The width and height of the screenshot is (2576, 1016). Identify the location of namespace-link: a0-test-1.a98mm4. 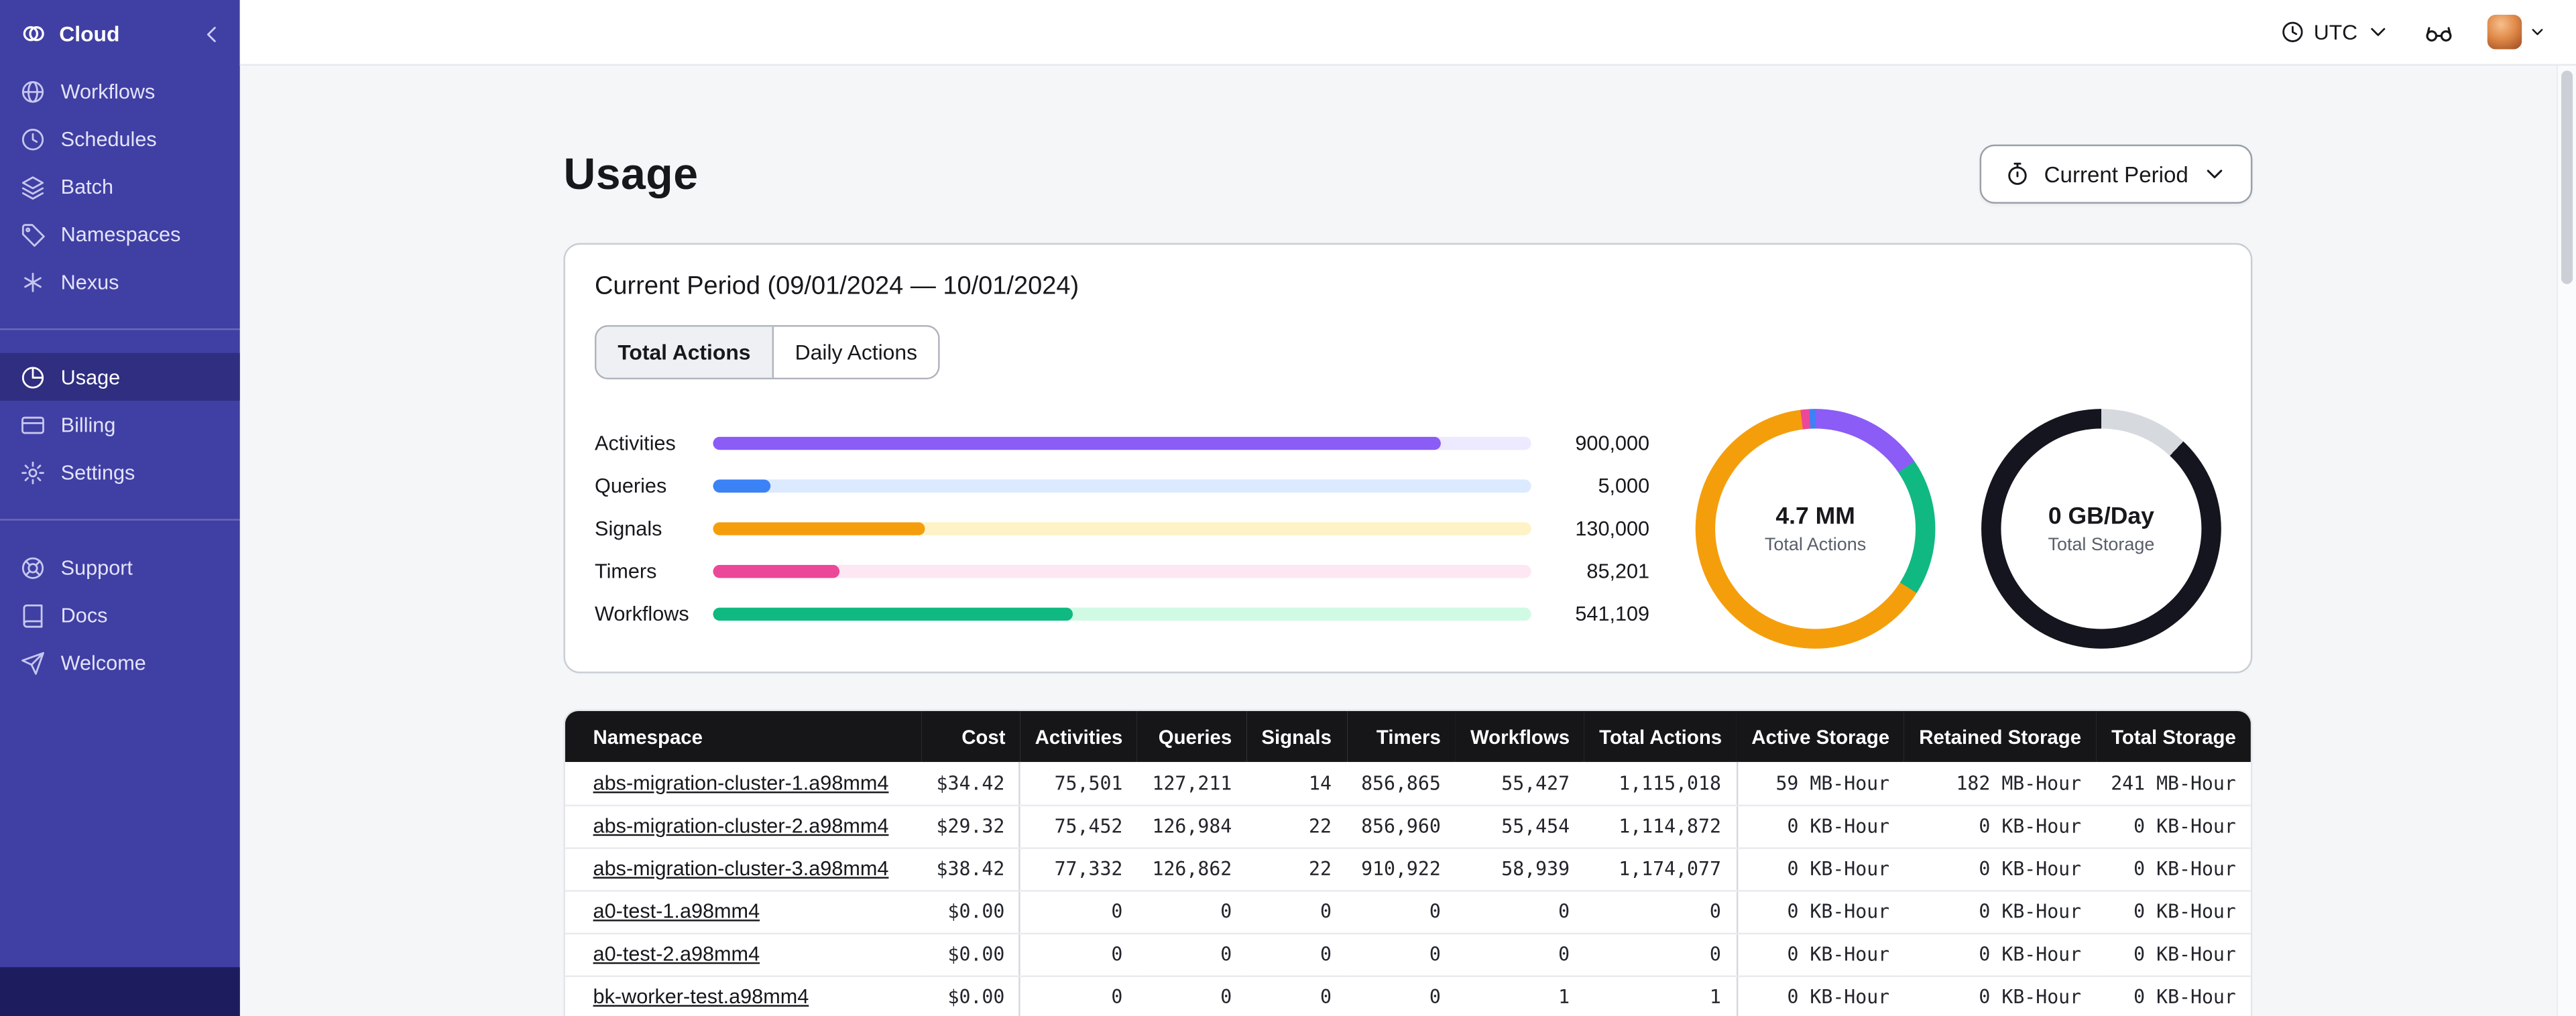
(676, 911).